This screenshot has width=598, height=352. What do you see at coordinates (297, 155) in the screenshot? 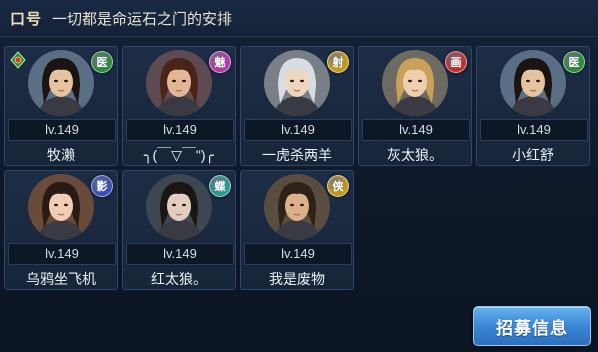
I see `member-name: 一虎杀两羊` at bounding box center [297, 155].